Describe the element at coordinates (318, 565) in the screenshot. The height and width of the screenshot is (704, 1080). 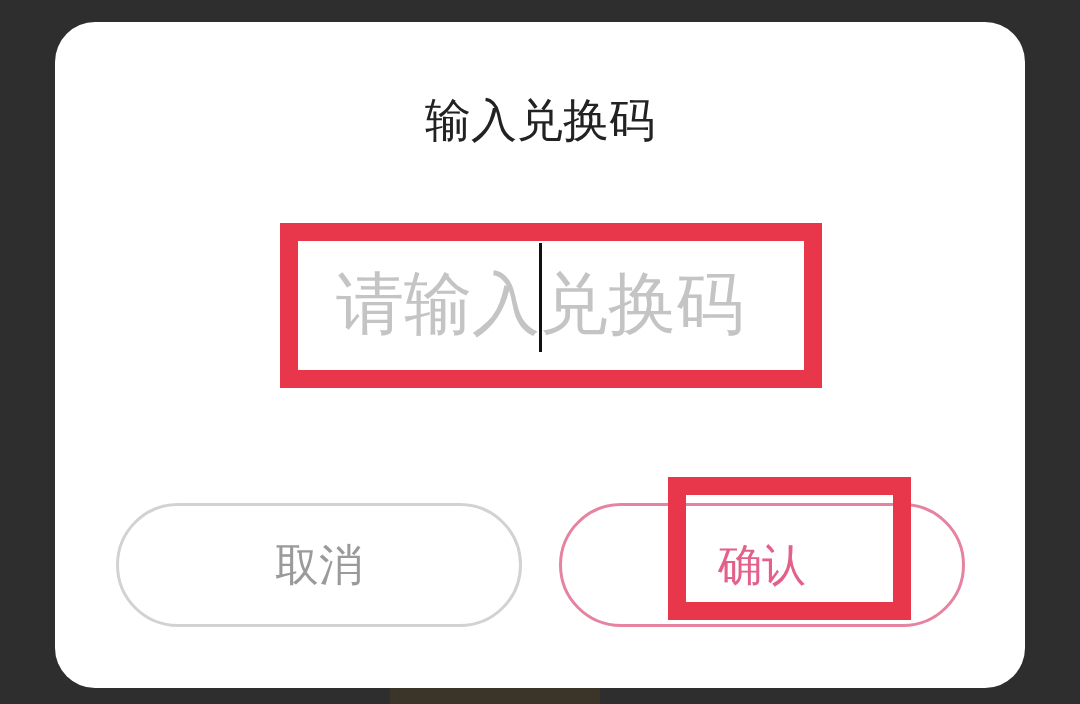
I see `cancel-button: 取消` at that location.